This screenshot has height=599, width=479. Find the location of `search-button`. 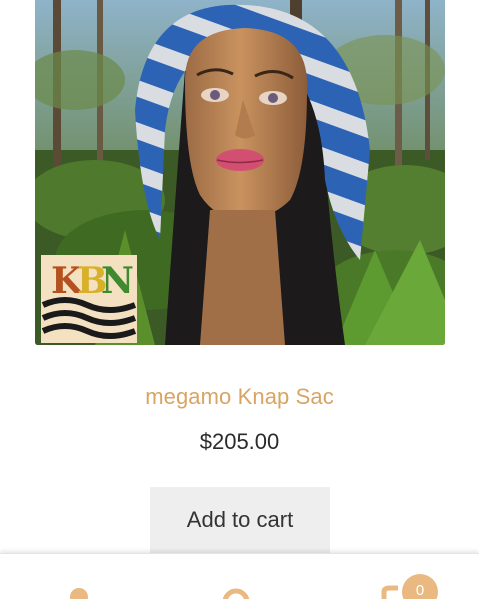

search-button is located at coordinates (236, 576).